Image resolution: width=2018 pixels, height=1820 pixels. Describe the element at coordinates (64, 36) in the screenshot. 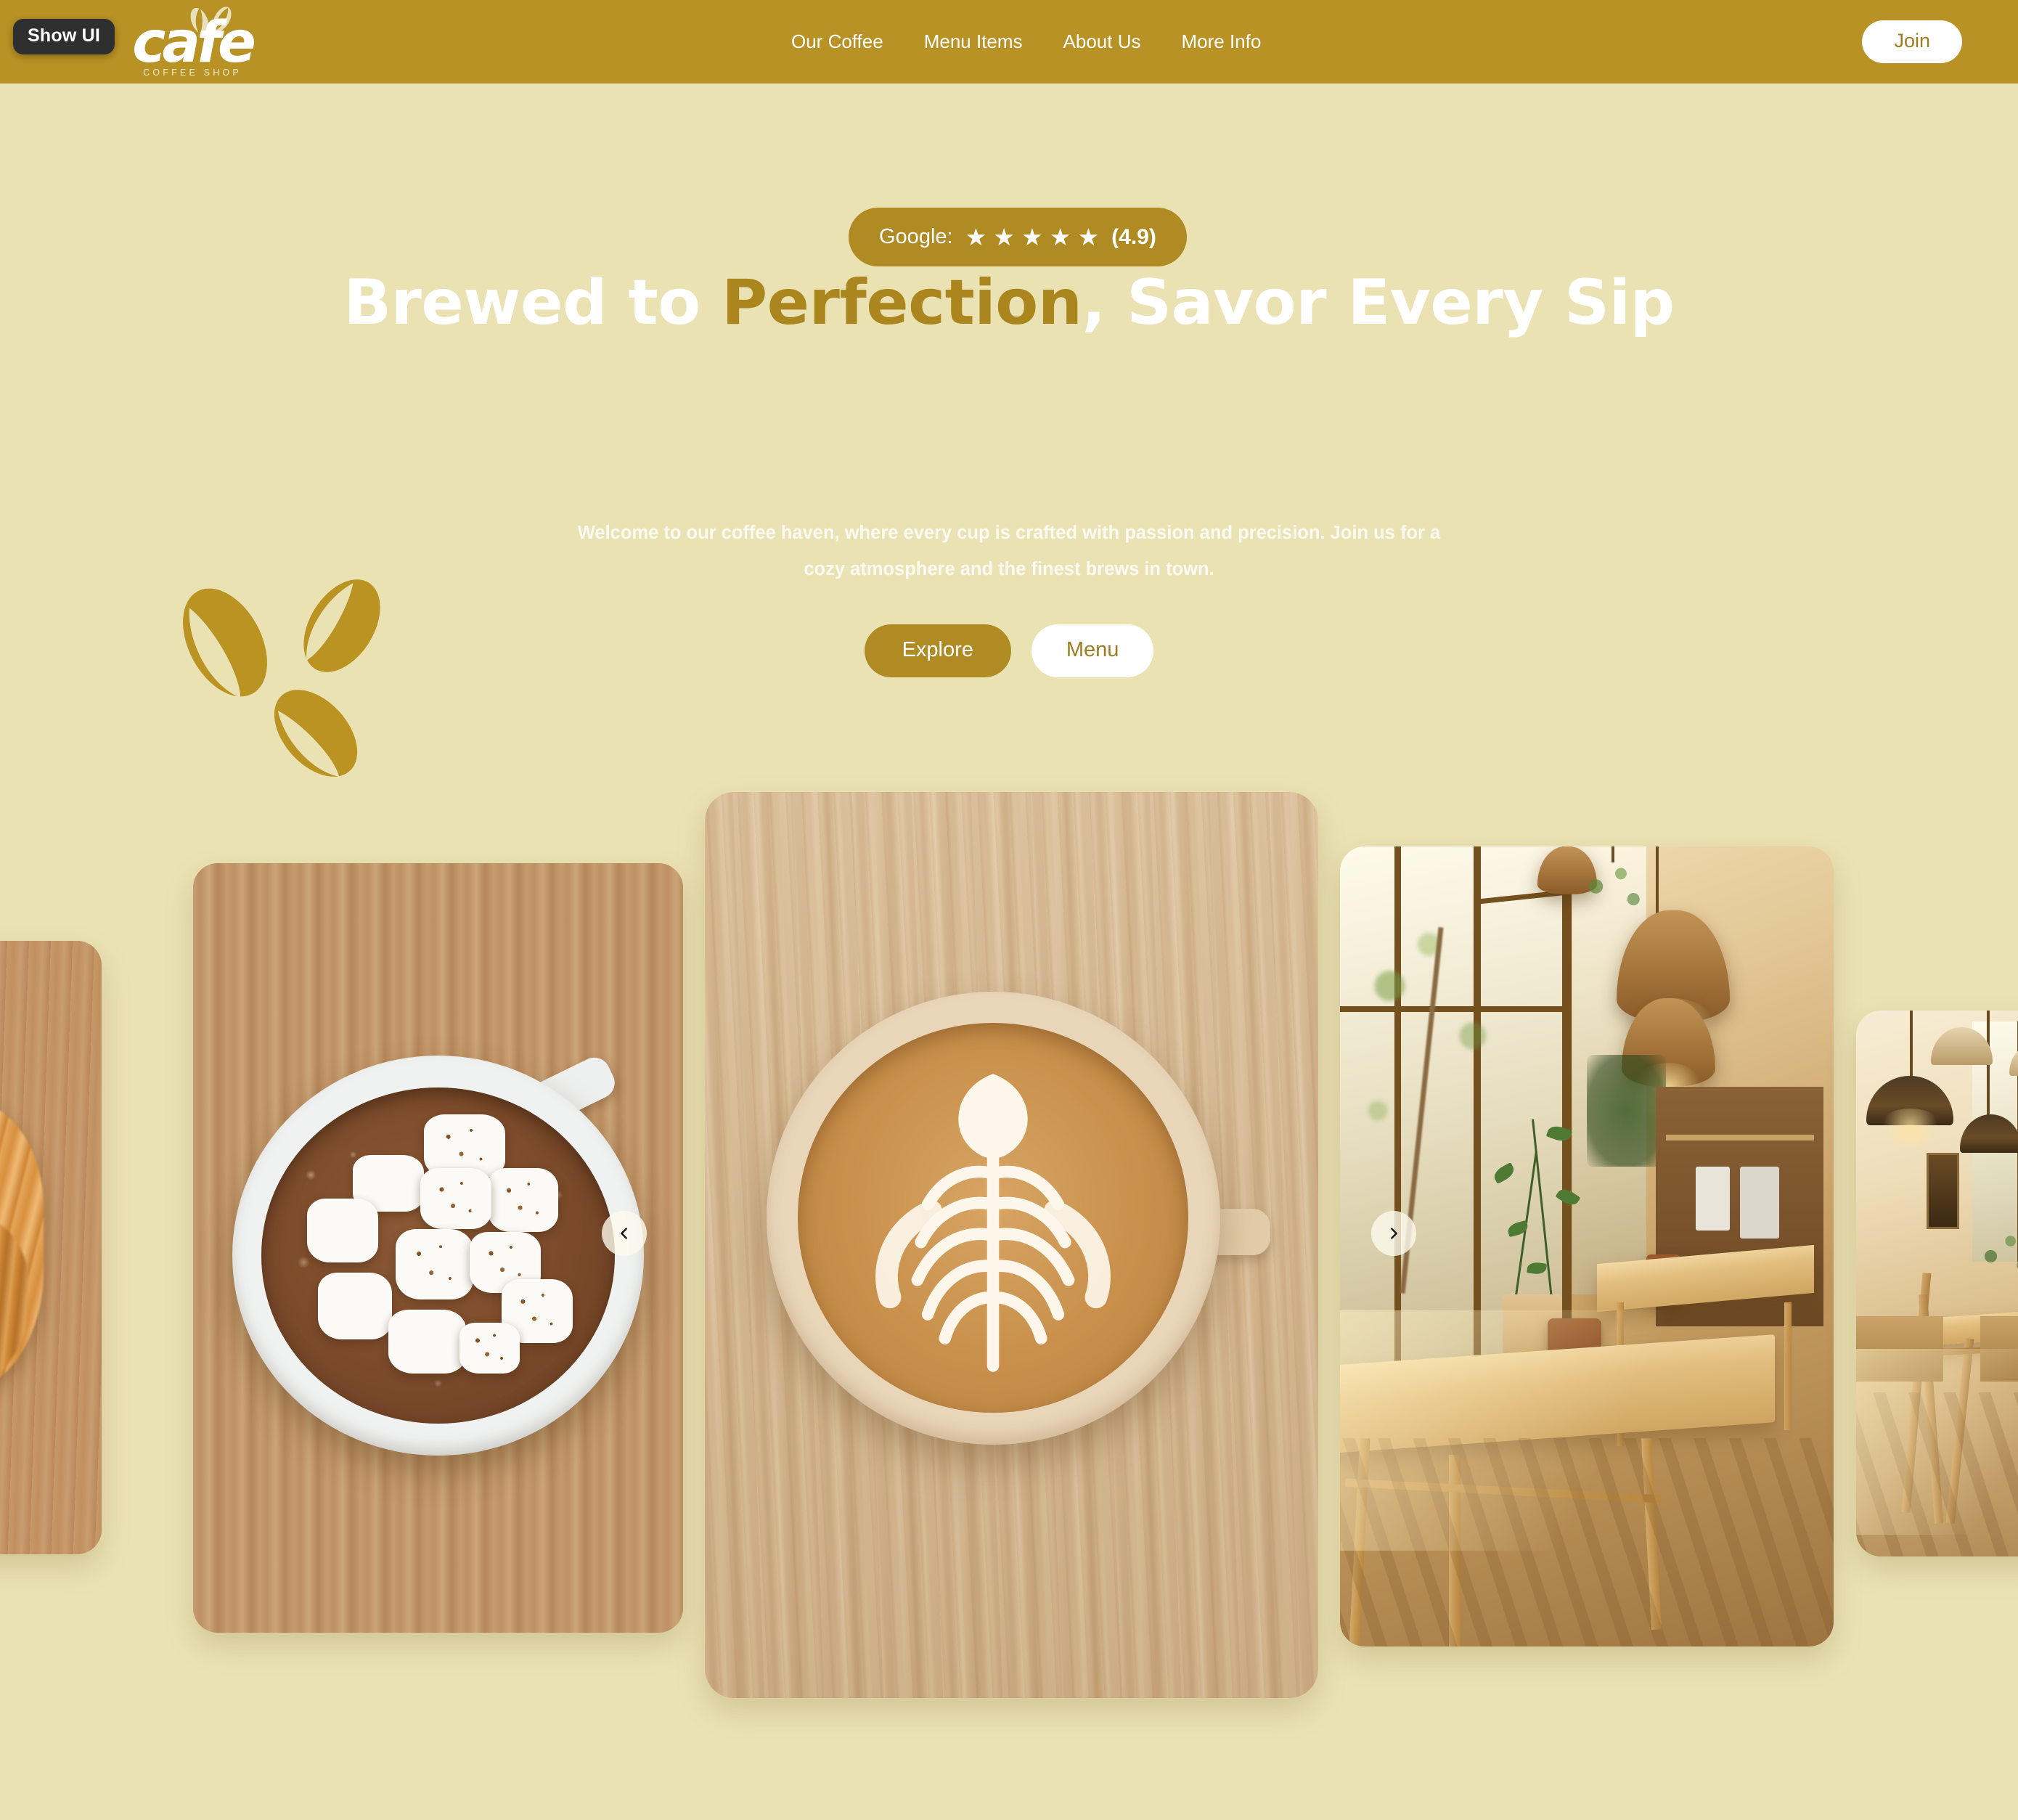

I see `show-ui-button: Show UI` at that location.